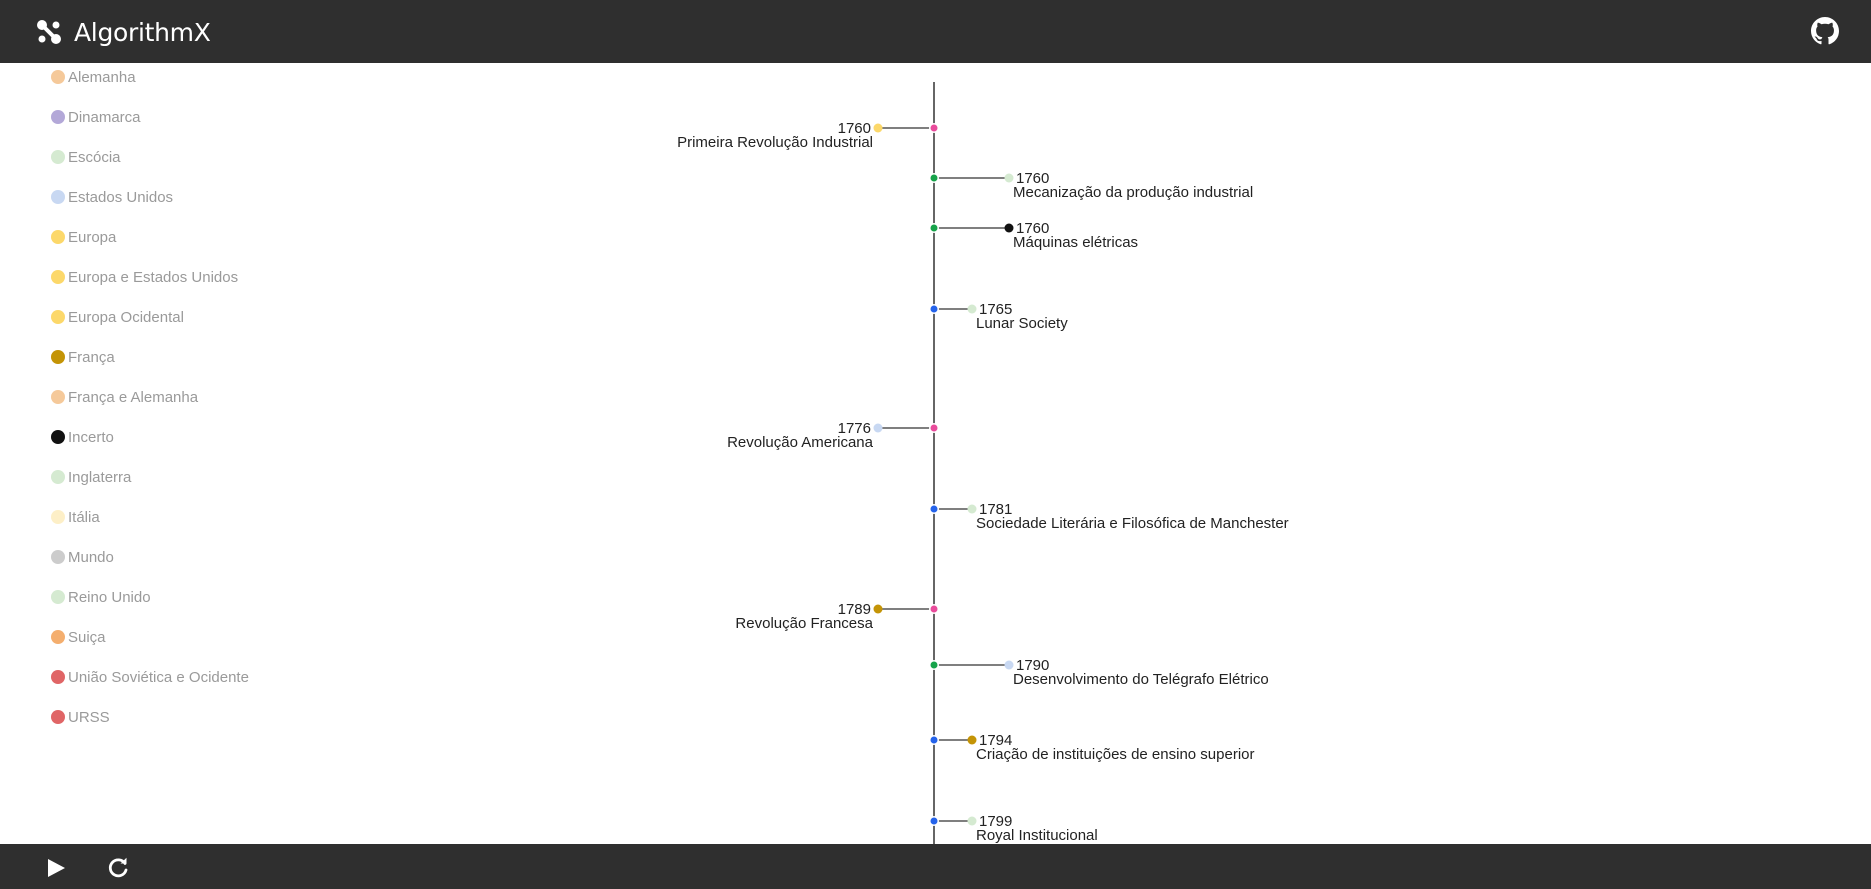  I want to click on event-title: Primeira Revolução Industrial, so click(775, 142).